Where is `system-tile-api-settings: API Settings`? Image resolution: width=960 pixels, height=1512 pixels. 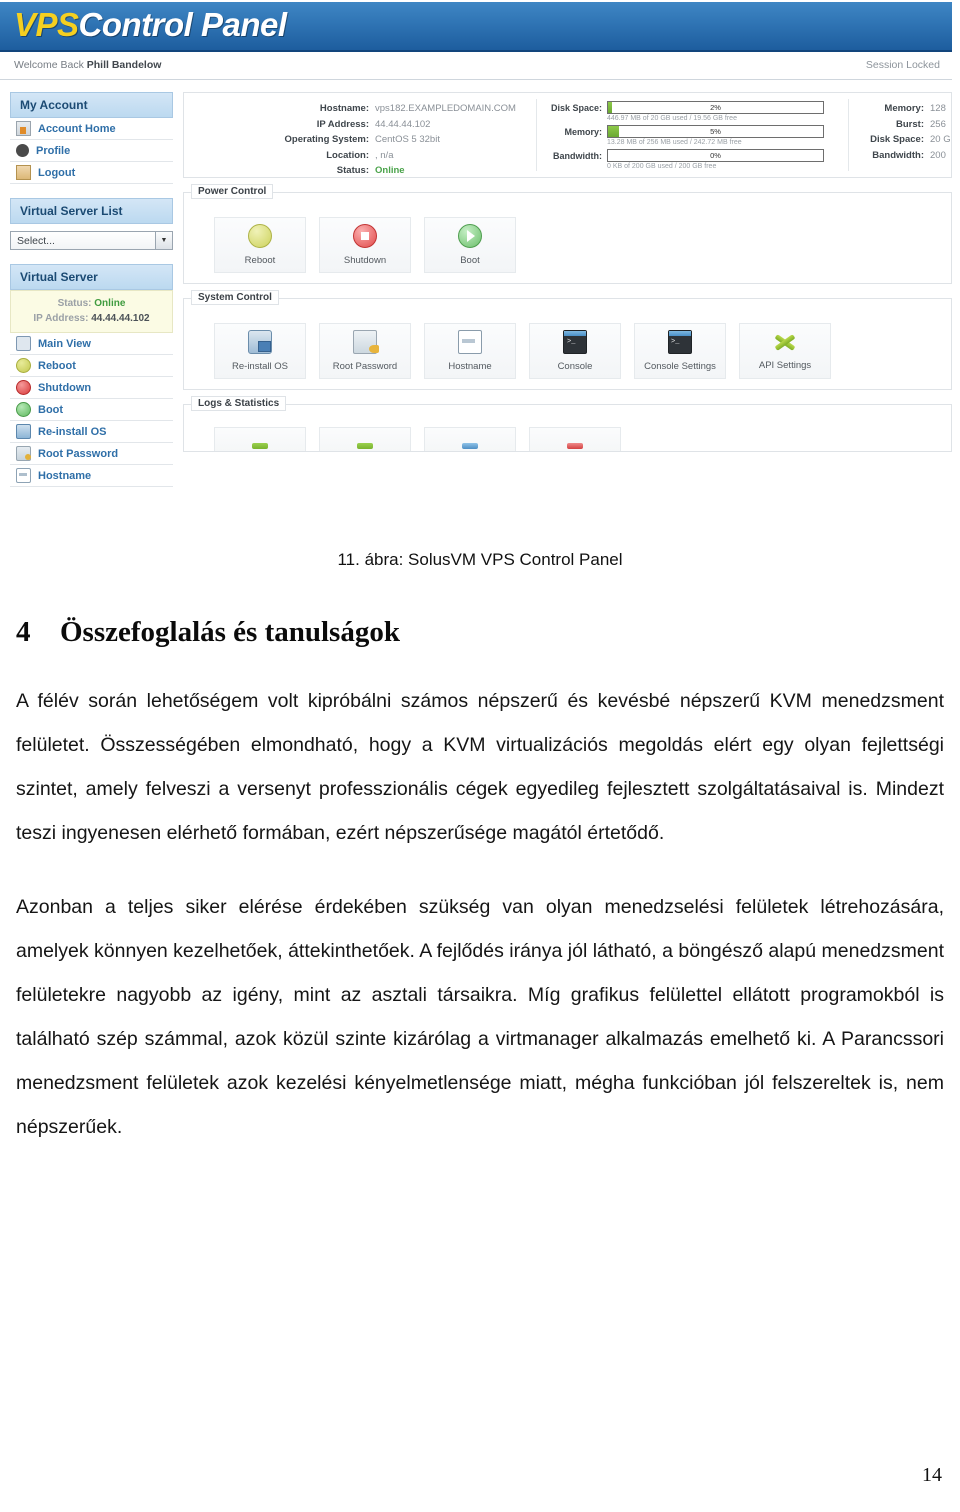
system-tile-api-settings: API Settings is located at coordinates (785, 351).